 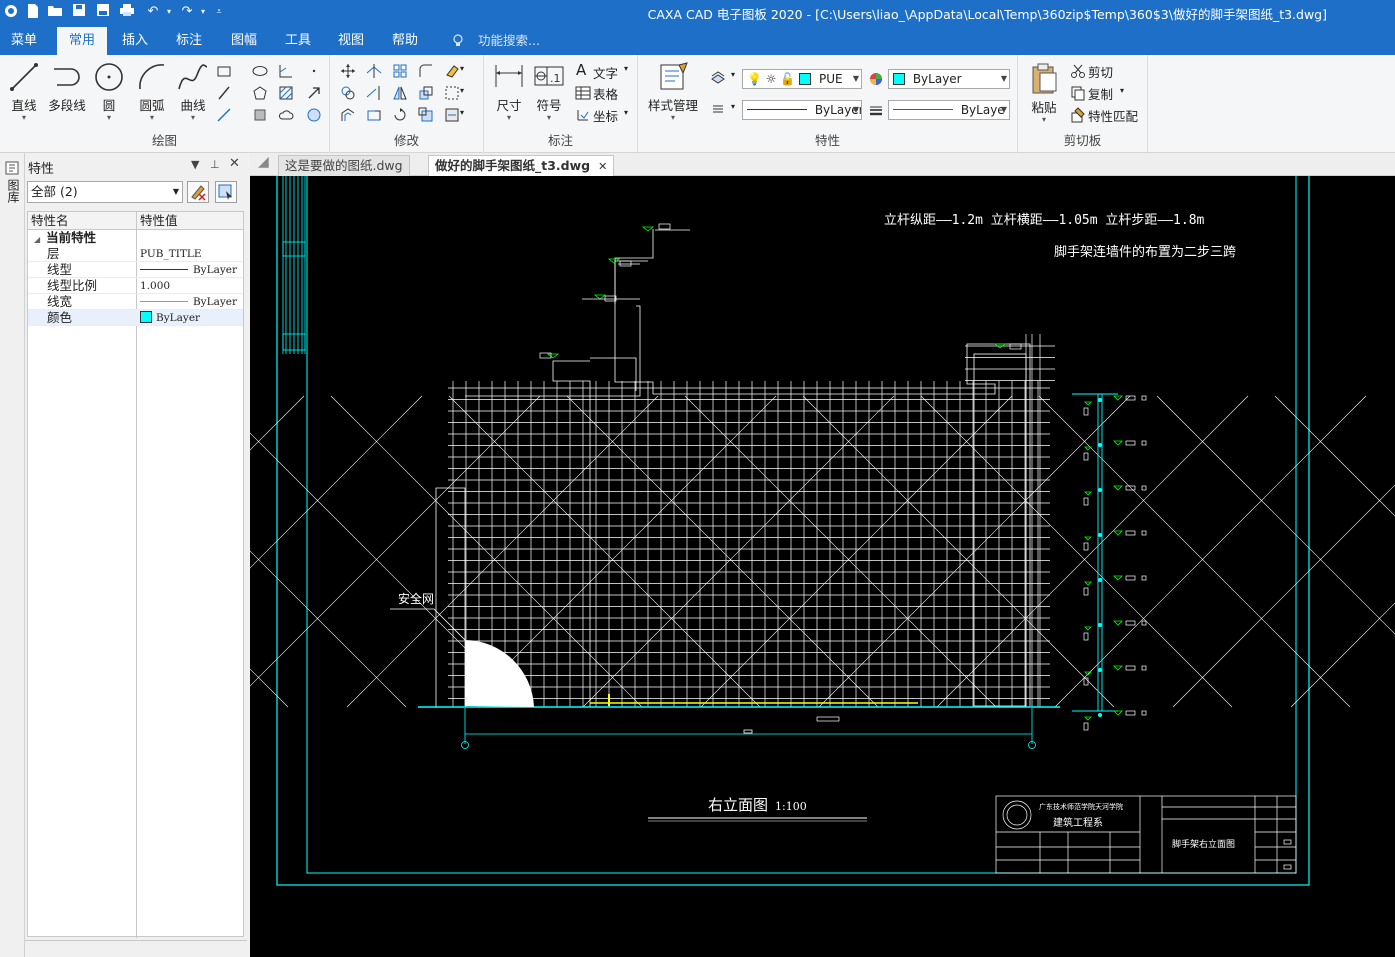 I want to click on panel-menu-icon: ▼, so click(x=195, y=164).